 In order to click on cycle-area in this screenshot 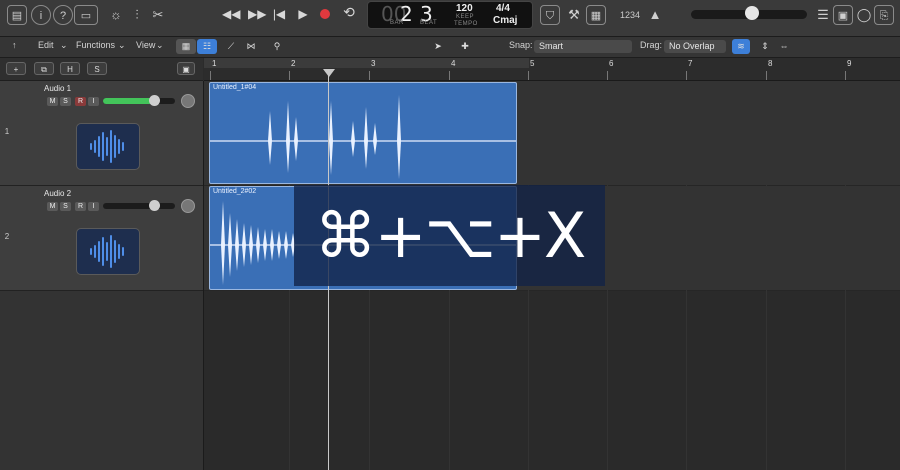, I will do `click(366, 63)`.